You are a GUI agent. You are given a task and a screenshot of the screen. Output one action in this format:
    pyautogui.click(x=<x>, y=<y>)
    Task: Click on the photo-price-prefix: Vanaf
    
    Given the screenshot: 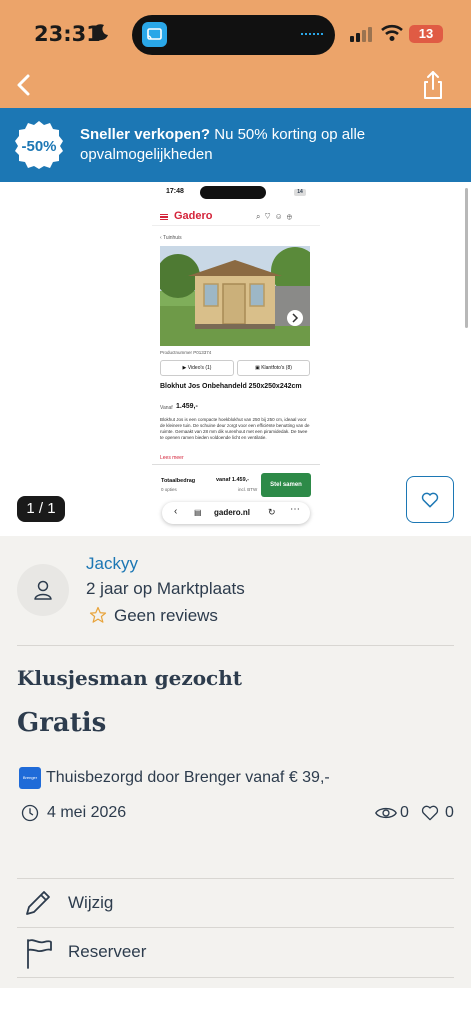 What is the action you would take?
    pyautogui.click(x=166, y=408)
    